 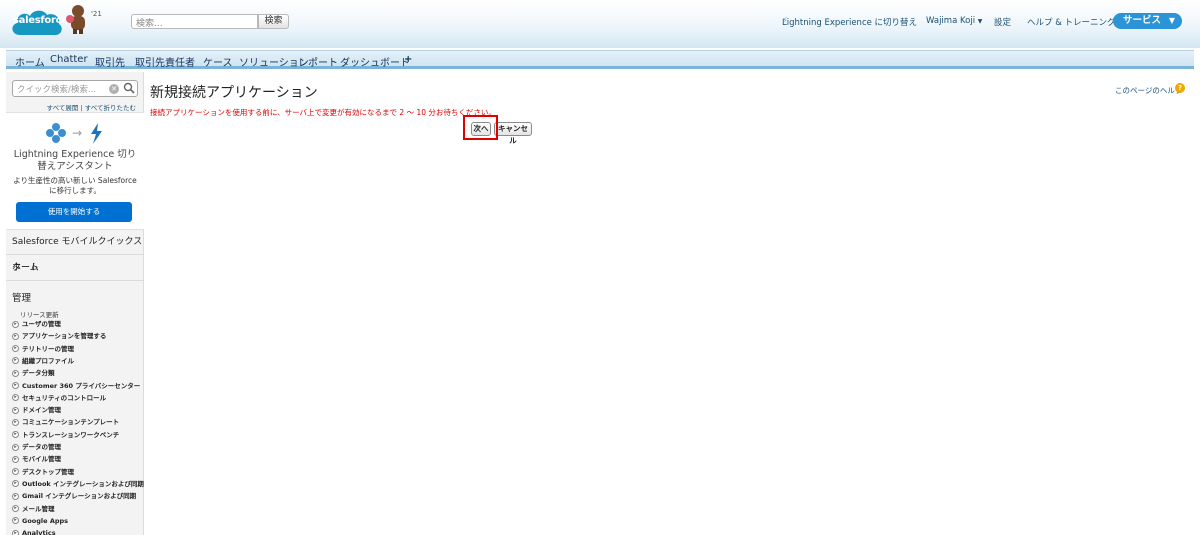 I want to click on bolt-icon: ⚡, so click(x=785, y=21).